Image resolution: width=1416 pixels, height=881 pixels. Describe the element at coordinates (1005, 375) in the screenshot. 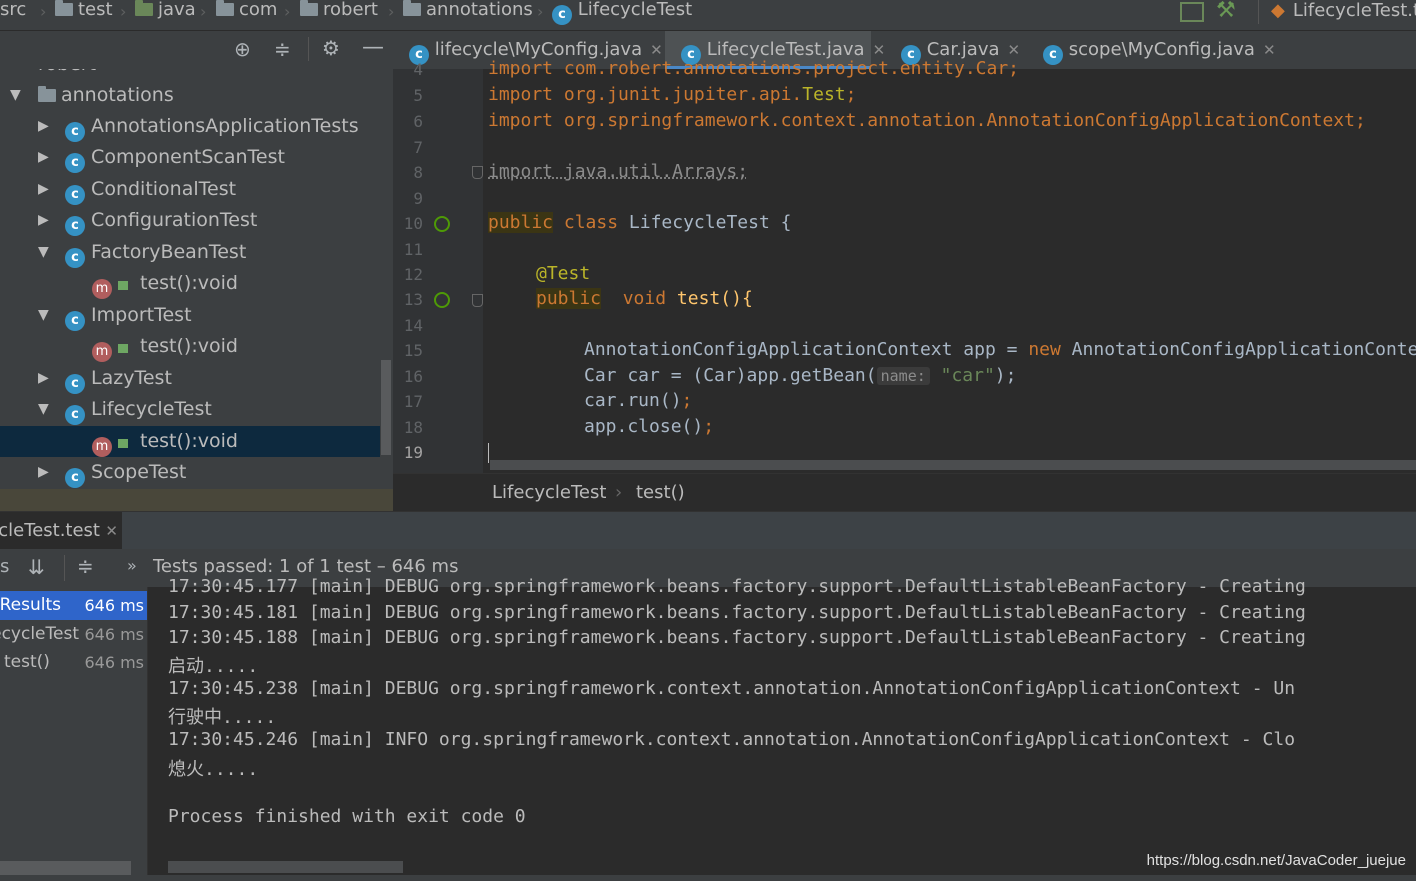

I see `code-text: );` at that location.